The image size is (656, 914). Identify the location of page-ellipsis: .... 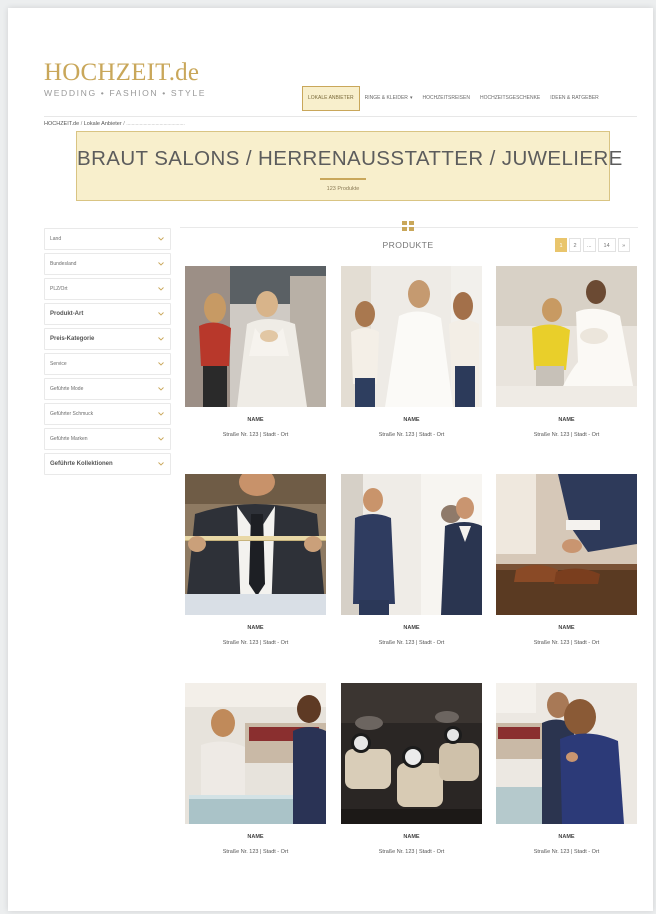
(589, 245).